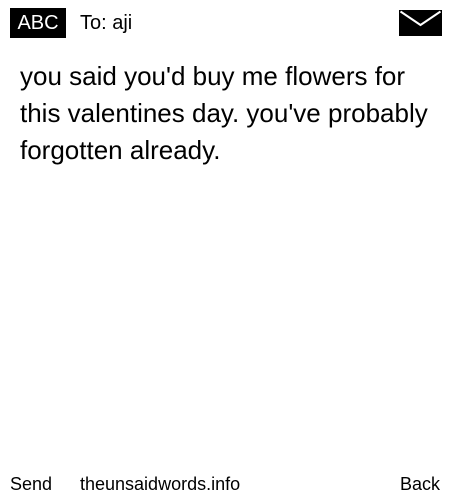 The width and height of the screenshot is (450, 500). What do you see at coordinates (38, 23) in the screenshot?
I see `input-mode-badge: ABC` at bounding box center [38, 23].